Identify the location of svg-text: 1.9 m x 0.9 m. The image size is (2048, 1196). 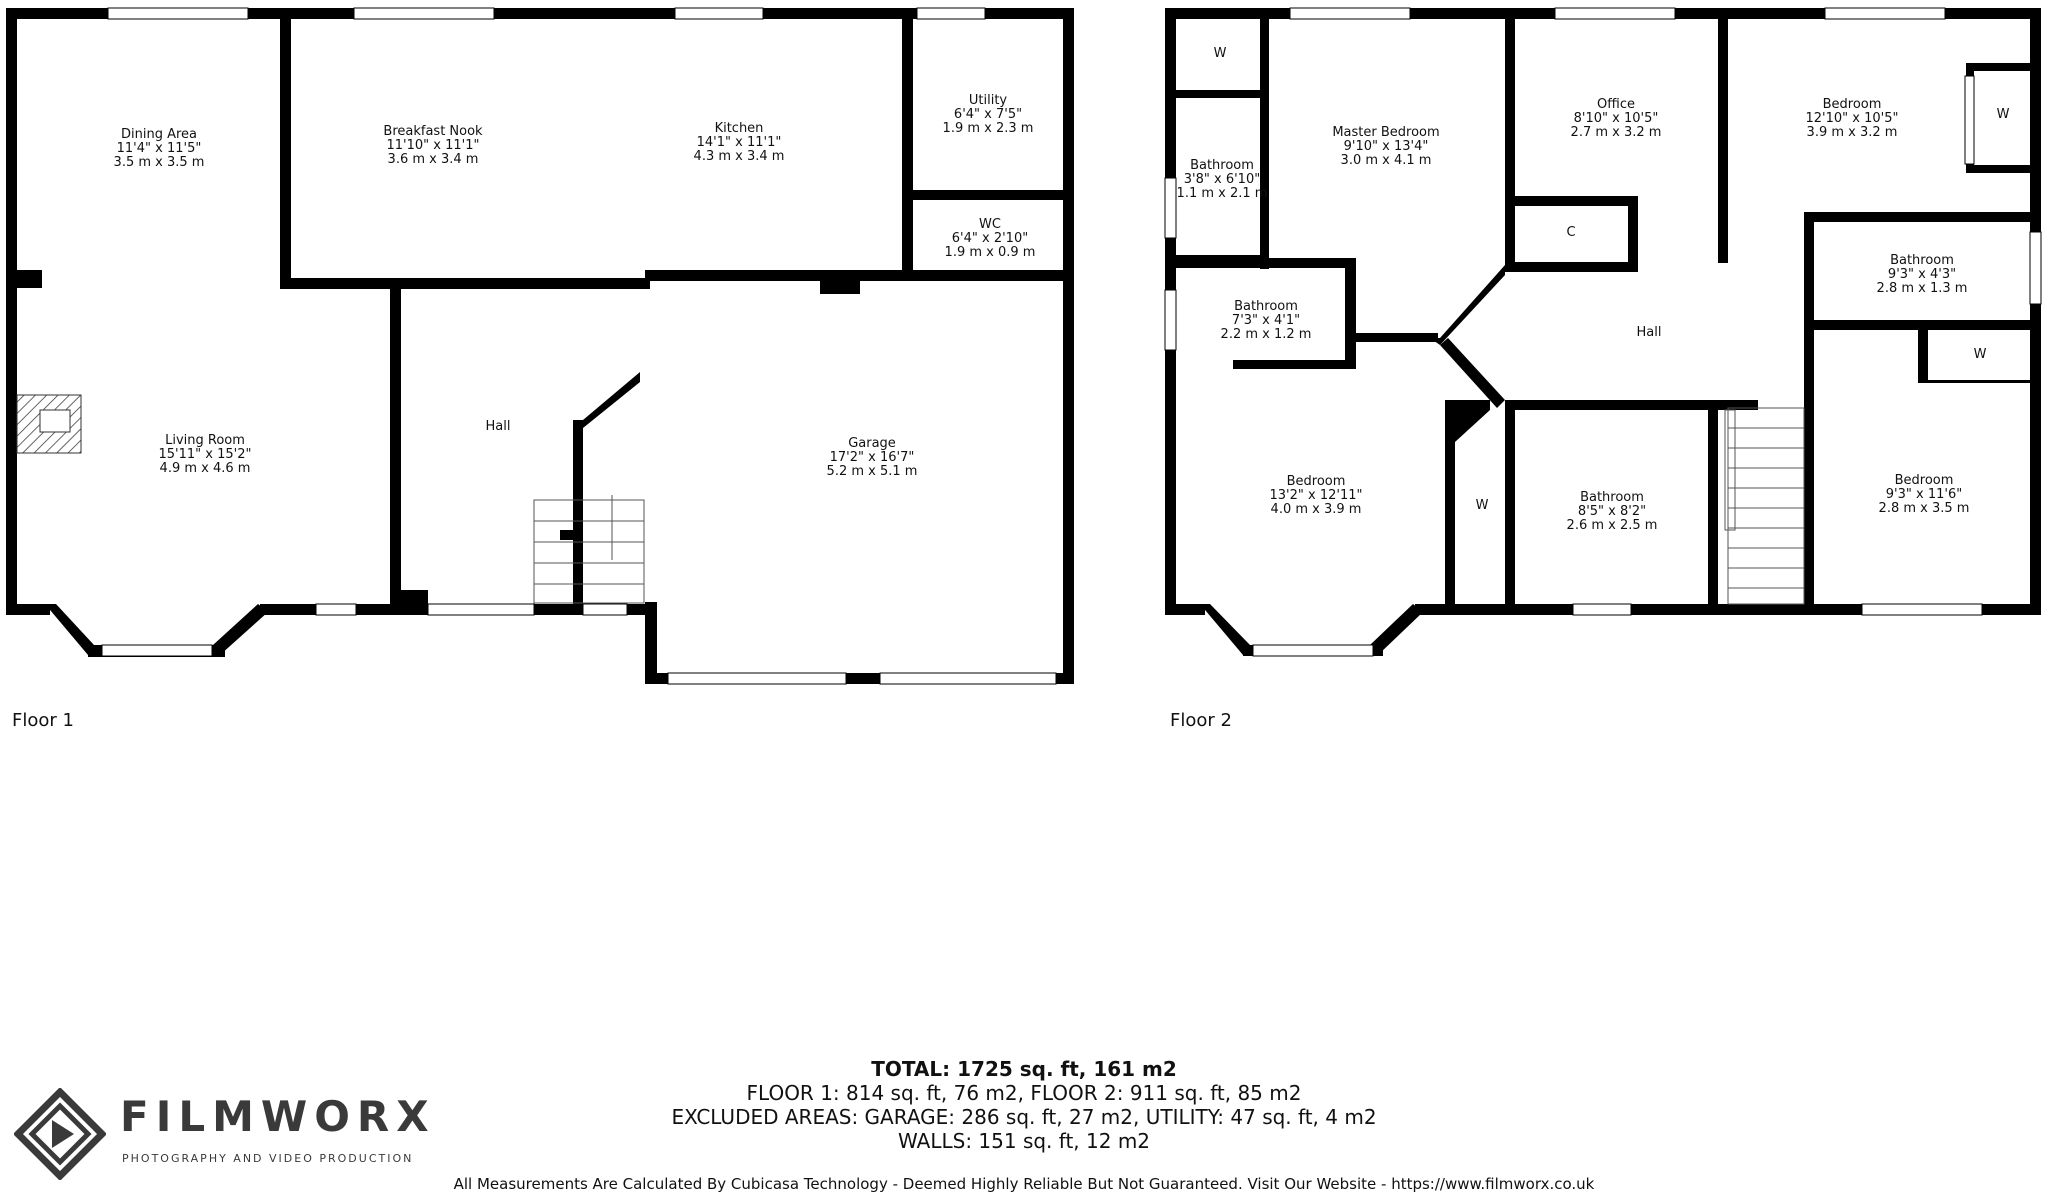
(990, 252).